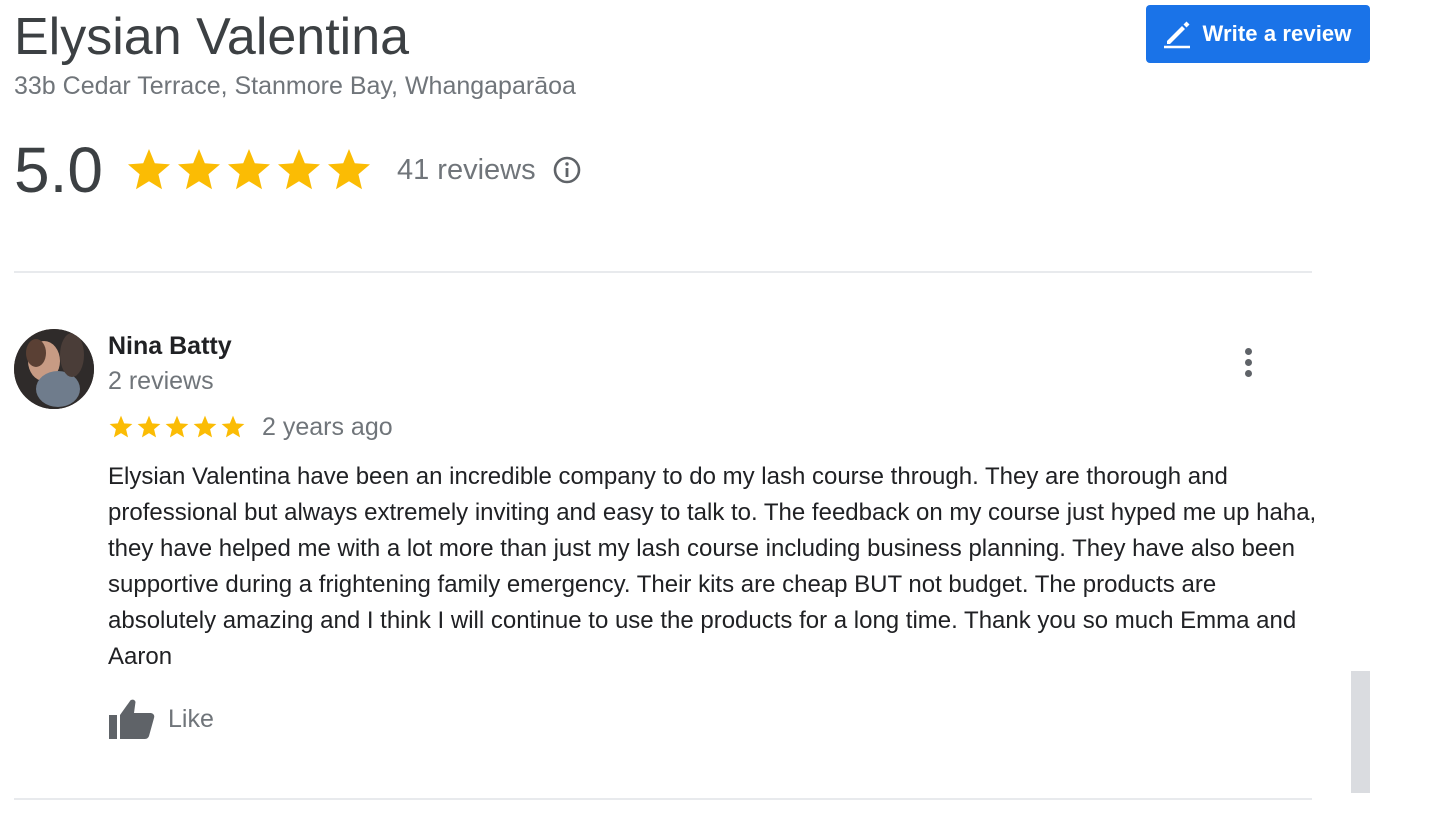 This screenshot has height=822, width=1430. I want to click on reviewer-review-count: 2 reviews, so click(161, 381).